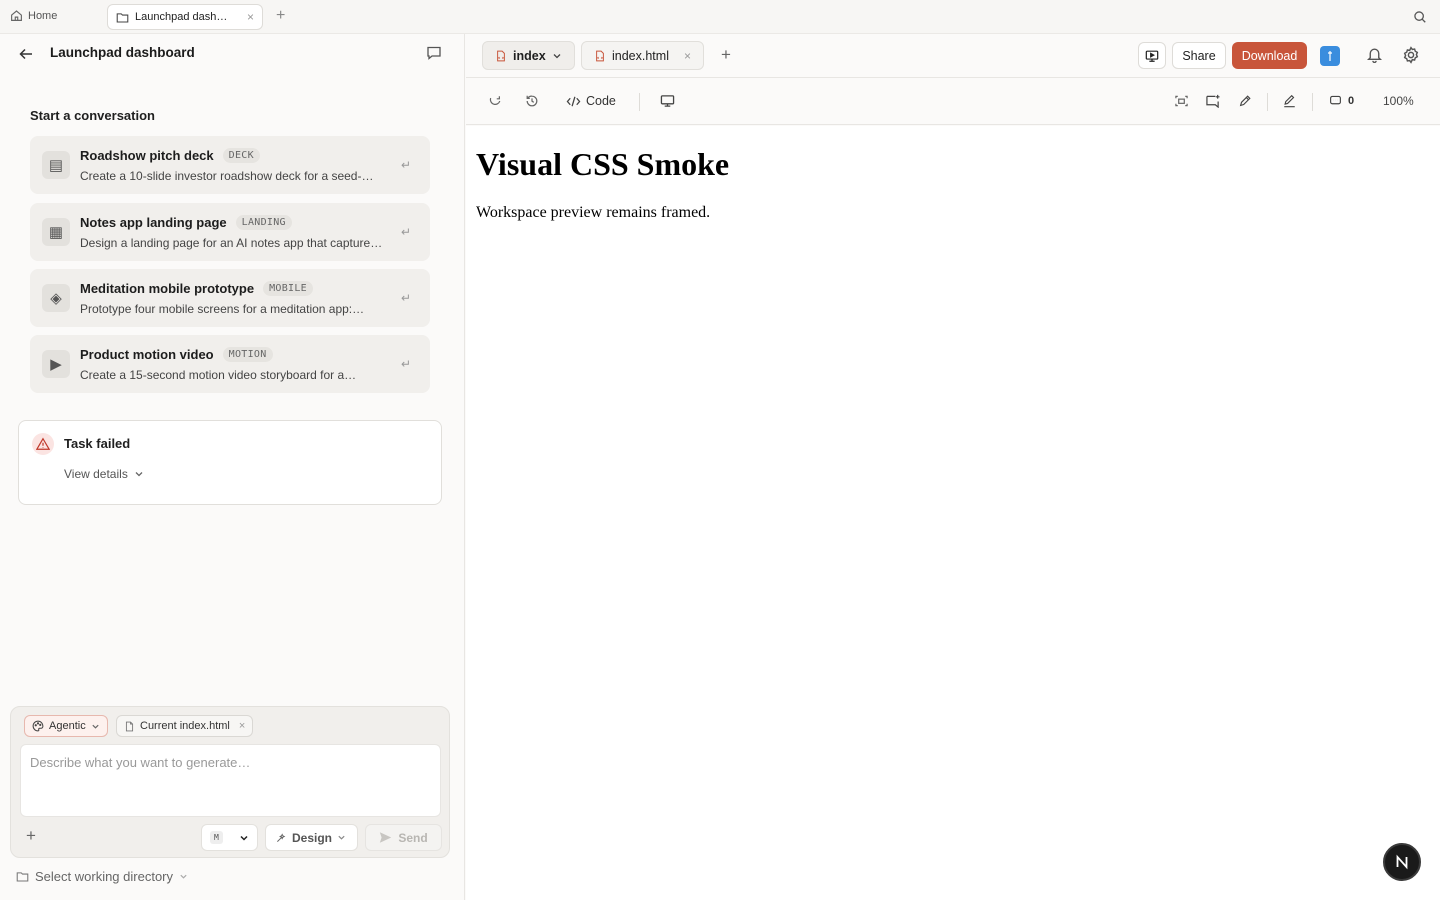 This screenshot has width=1440, height=900. I want to click on view-details-label: View details, so click(96, 474).